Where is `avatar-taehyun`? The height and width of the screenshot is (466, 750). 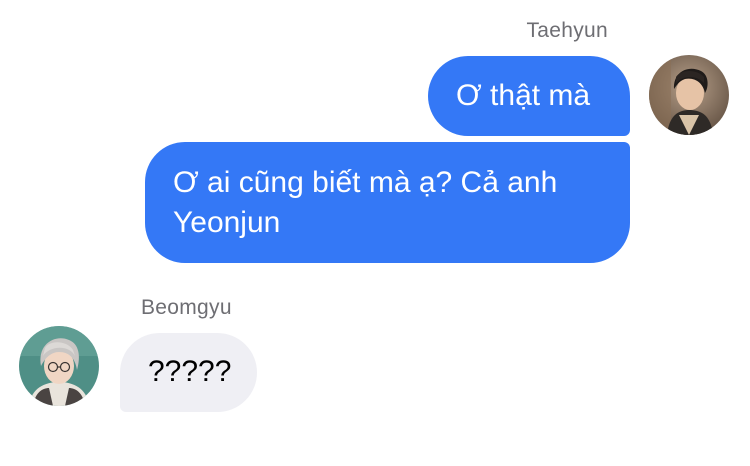 avatar-taehyun is located at coordinates (689, 95).